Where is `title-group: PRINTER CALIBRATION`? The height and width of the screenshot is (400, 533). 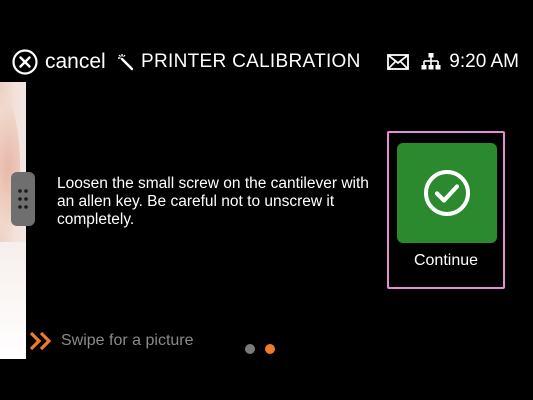
title-group: PRINTER CALIBRATION is located at coordinates (239, 62).